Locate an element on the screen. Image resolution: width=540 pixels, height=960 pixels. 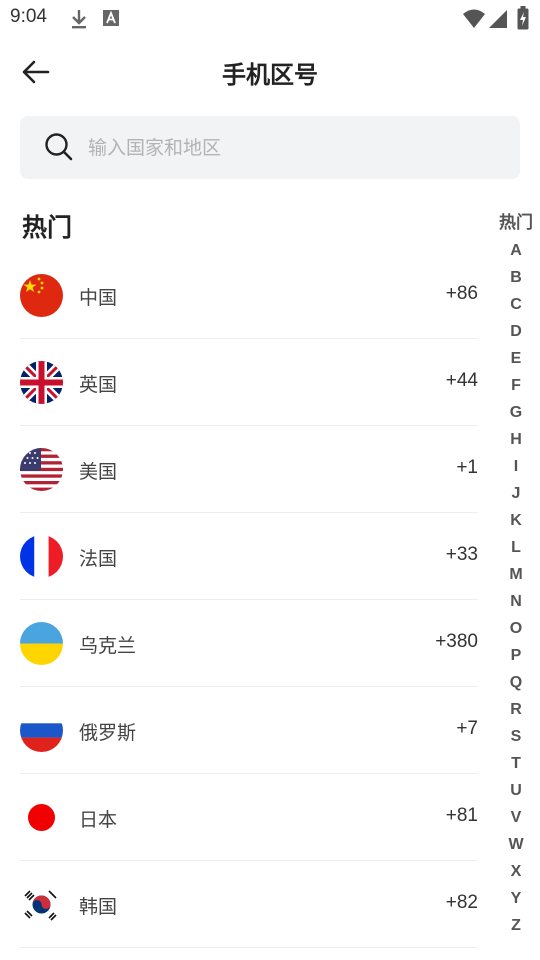
country-row-ukraine: 乌克兰 +380 is located at coordinates (249, 643).